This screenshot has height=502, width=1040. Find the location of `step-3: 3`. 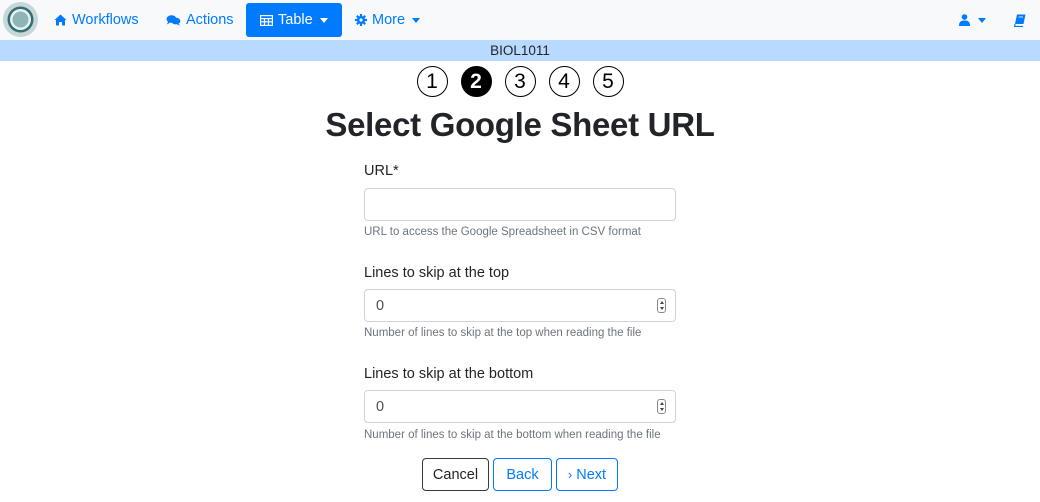

step-3: 3 is located at coordinates (520, 81).